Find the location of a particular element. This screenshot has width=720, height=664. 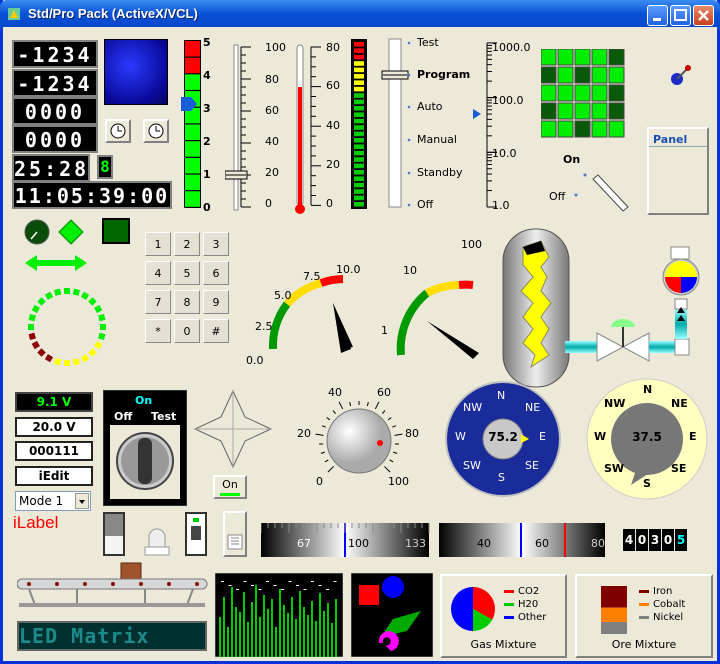

selector-switch is located at coordinates (401, 127).